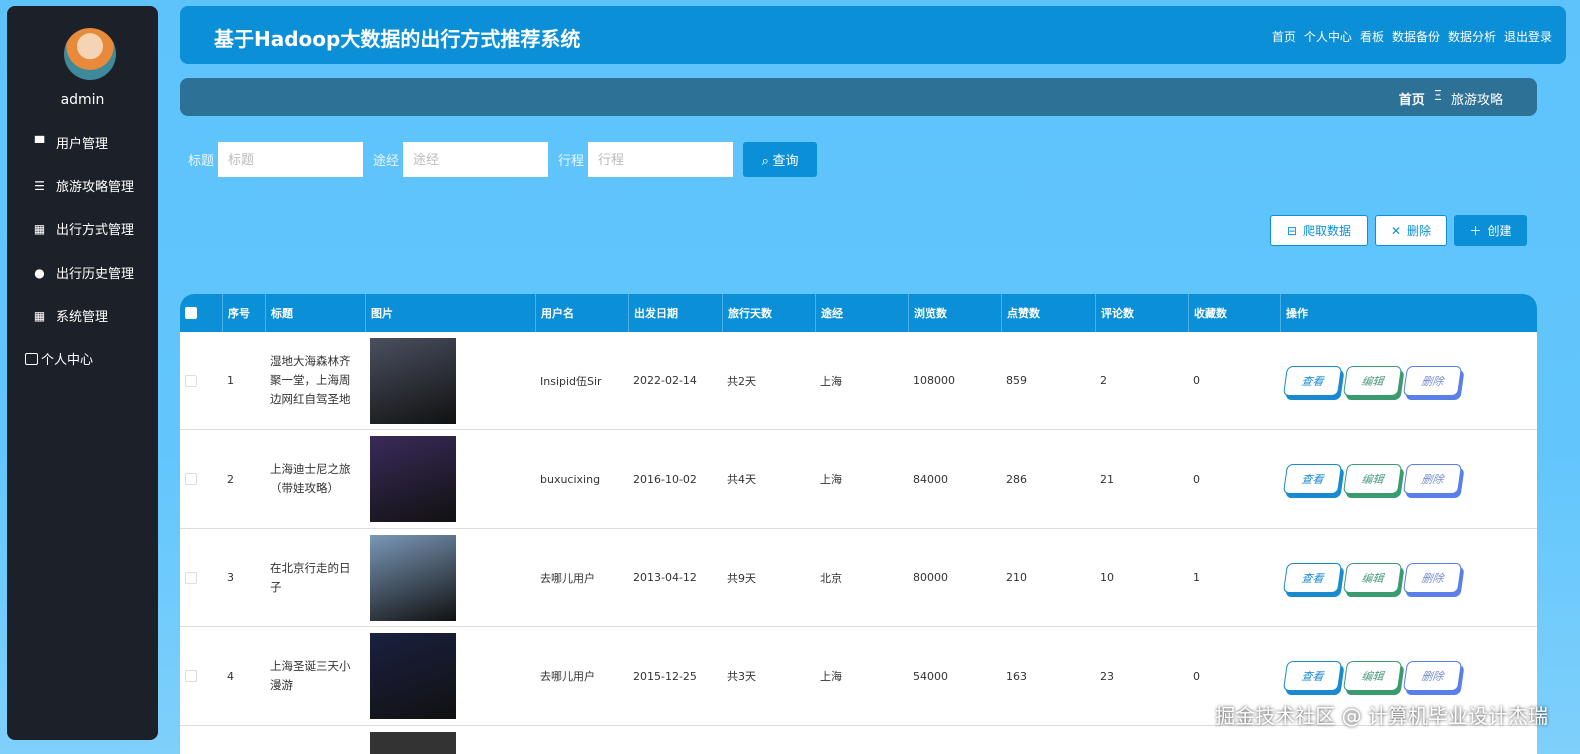  What do you see at coordinates (201, 313) in the screenshot?
I see `select-all-checkbox` at bounding box center [201, 313].